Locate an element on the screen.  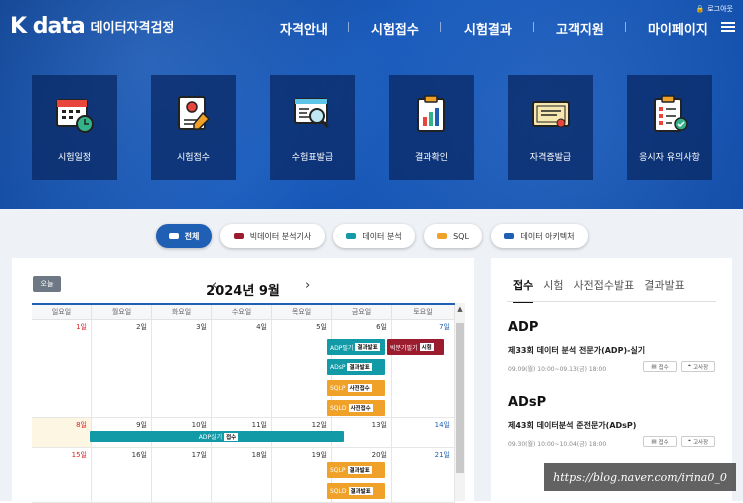
event-sqlp-result: SQLP 결과발표 is located at coordinates (356, 470).